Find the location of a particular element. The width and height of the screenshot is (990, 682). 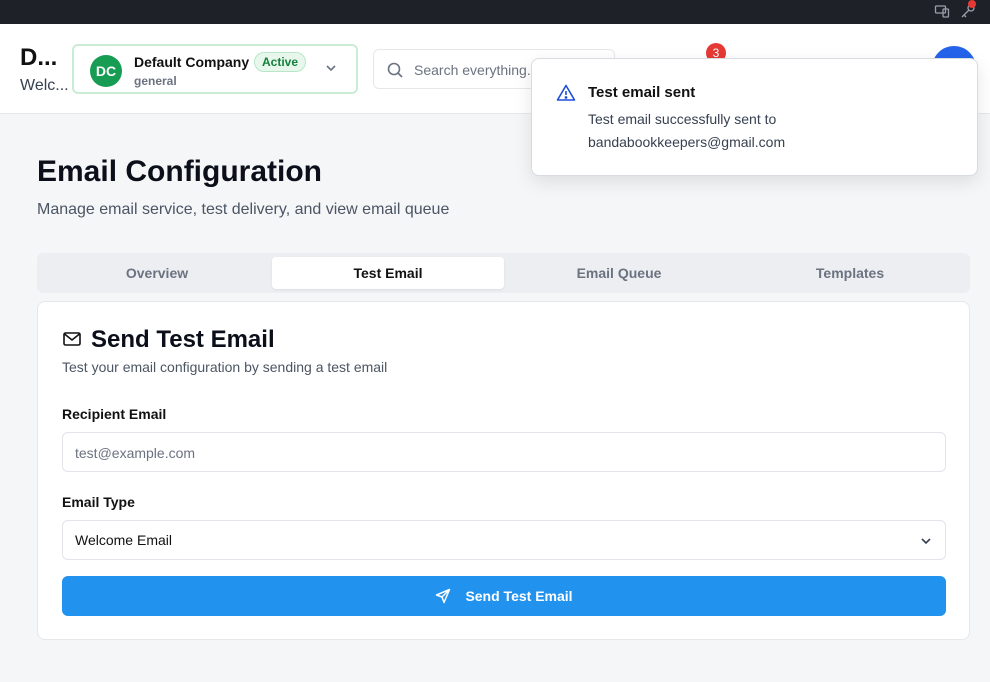

status-badge: Active is located at coordinates (280, 62).